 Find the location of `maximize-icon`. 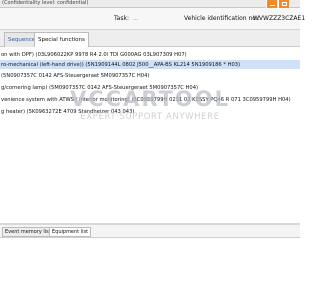

maximize-icon is located at coordinates (284, 4).